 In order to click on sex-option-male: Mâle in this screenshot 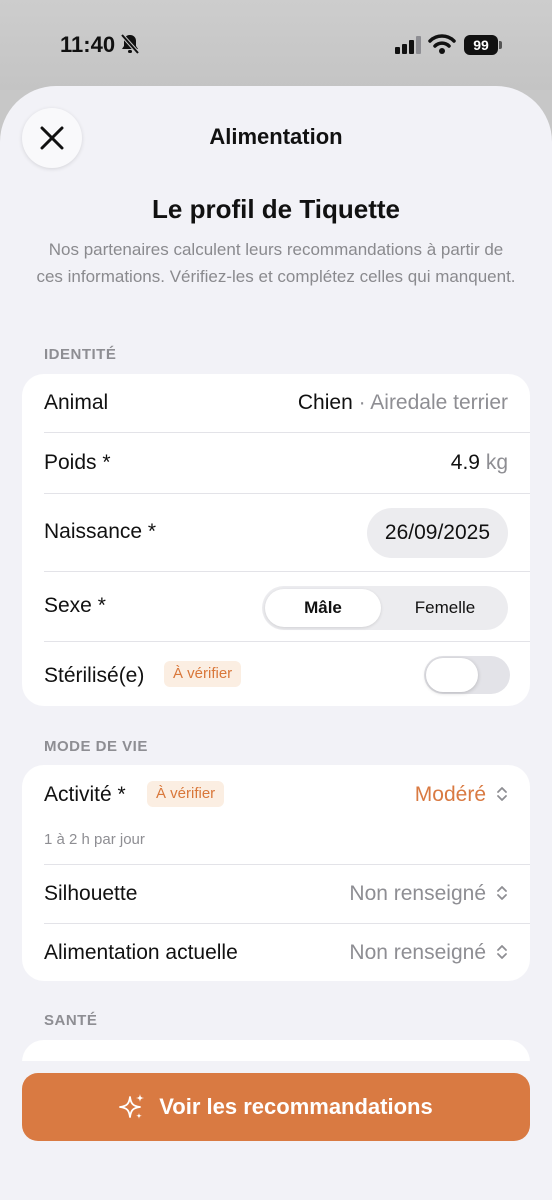, I will do `click(323, 608)`.